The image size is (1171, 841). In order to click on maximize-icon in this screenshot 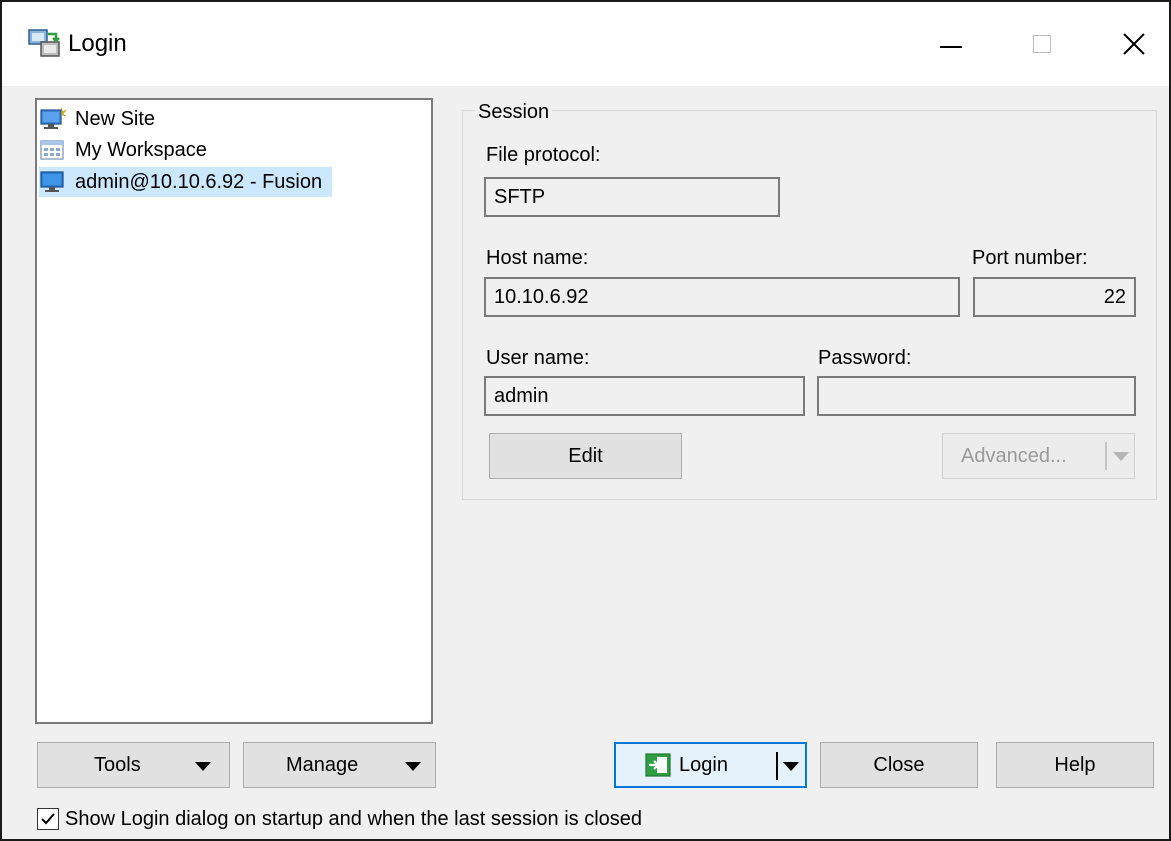, I will do `click(1042, 44)`.